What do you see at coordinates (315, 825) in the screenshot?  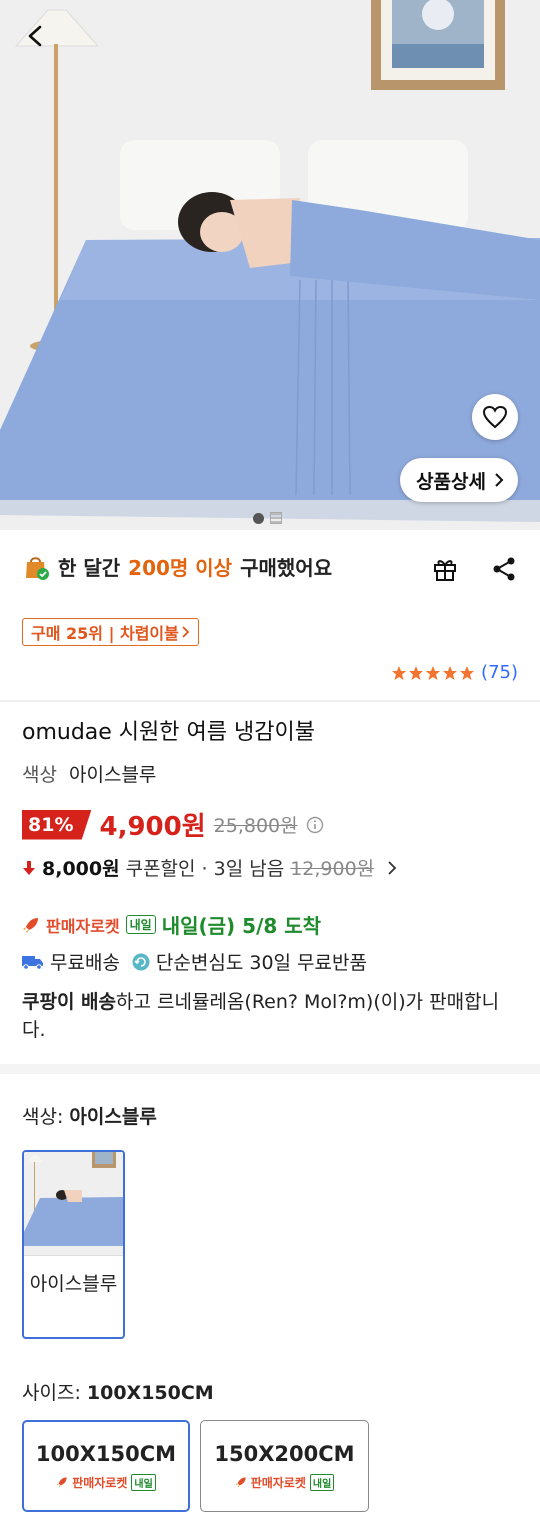 I see `info-icon` at bounding box center [315, 825].